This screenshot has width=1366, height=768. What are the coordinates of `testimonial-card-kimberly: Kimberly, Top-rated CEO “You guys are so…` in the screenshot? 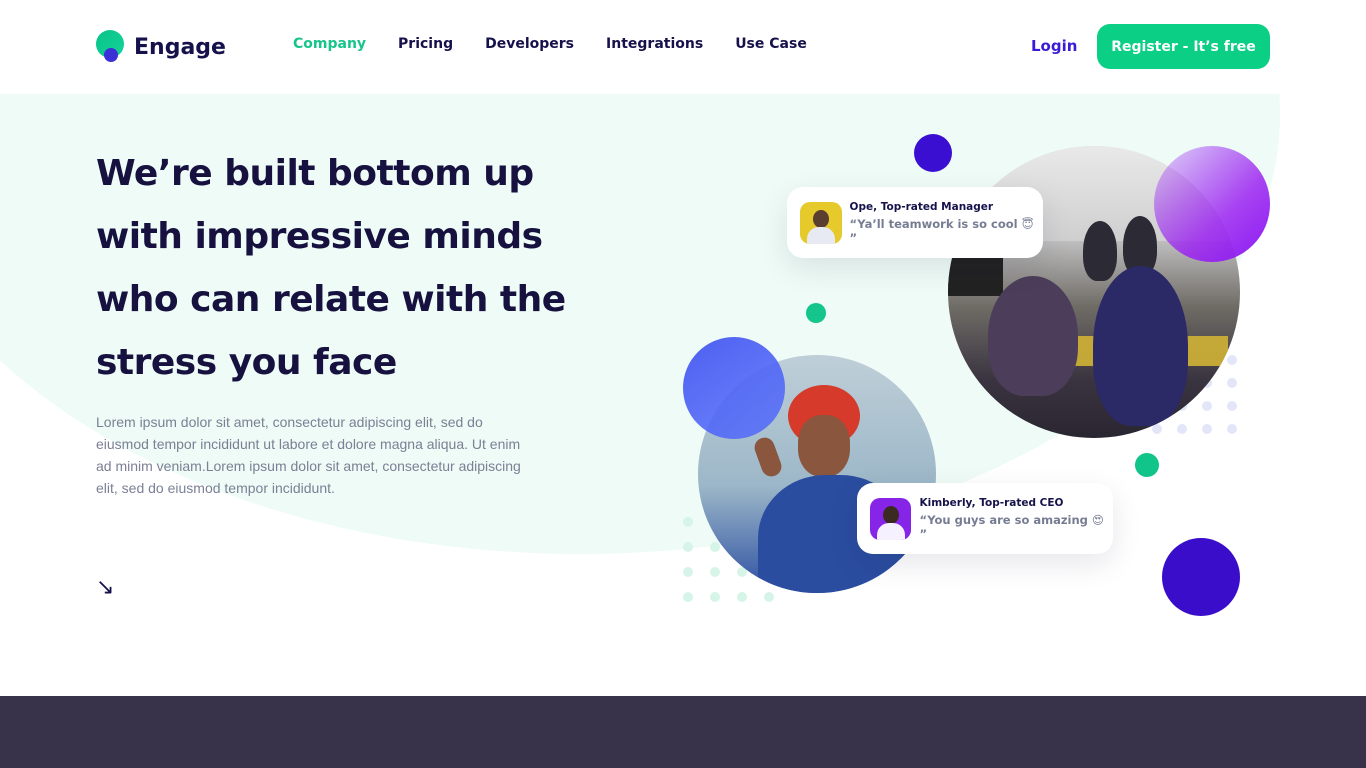 It's located at (985, 518).